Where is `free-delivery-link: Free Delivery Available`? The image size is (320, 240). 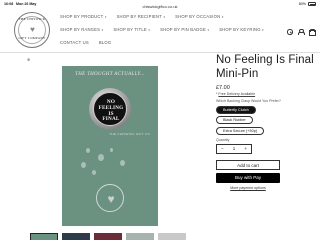 free-delivery-link: Free Delivery Available is located at coordinates (236, 94).